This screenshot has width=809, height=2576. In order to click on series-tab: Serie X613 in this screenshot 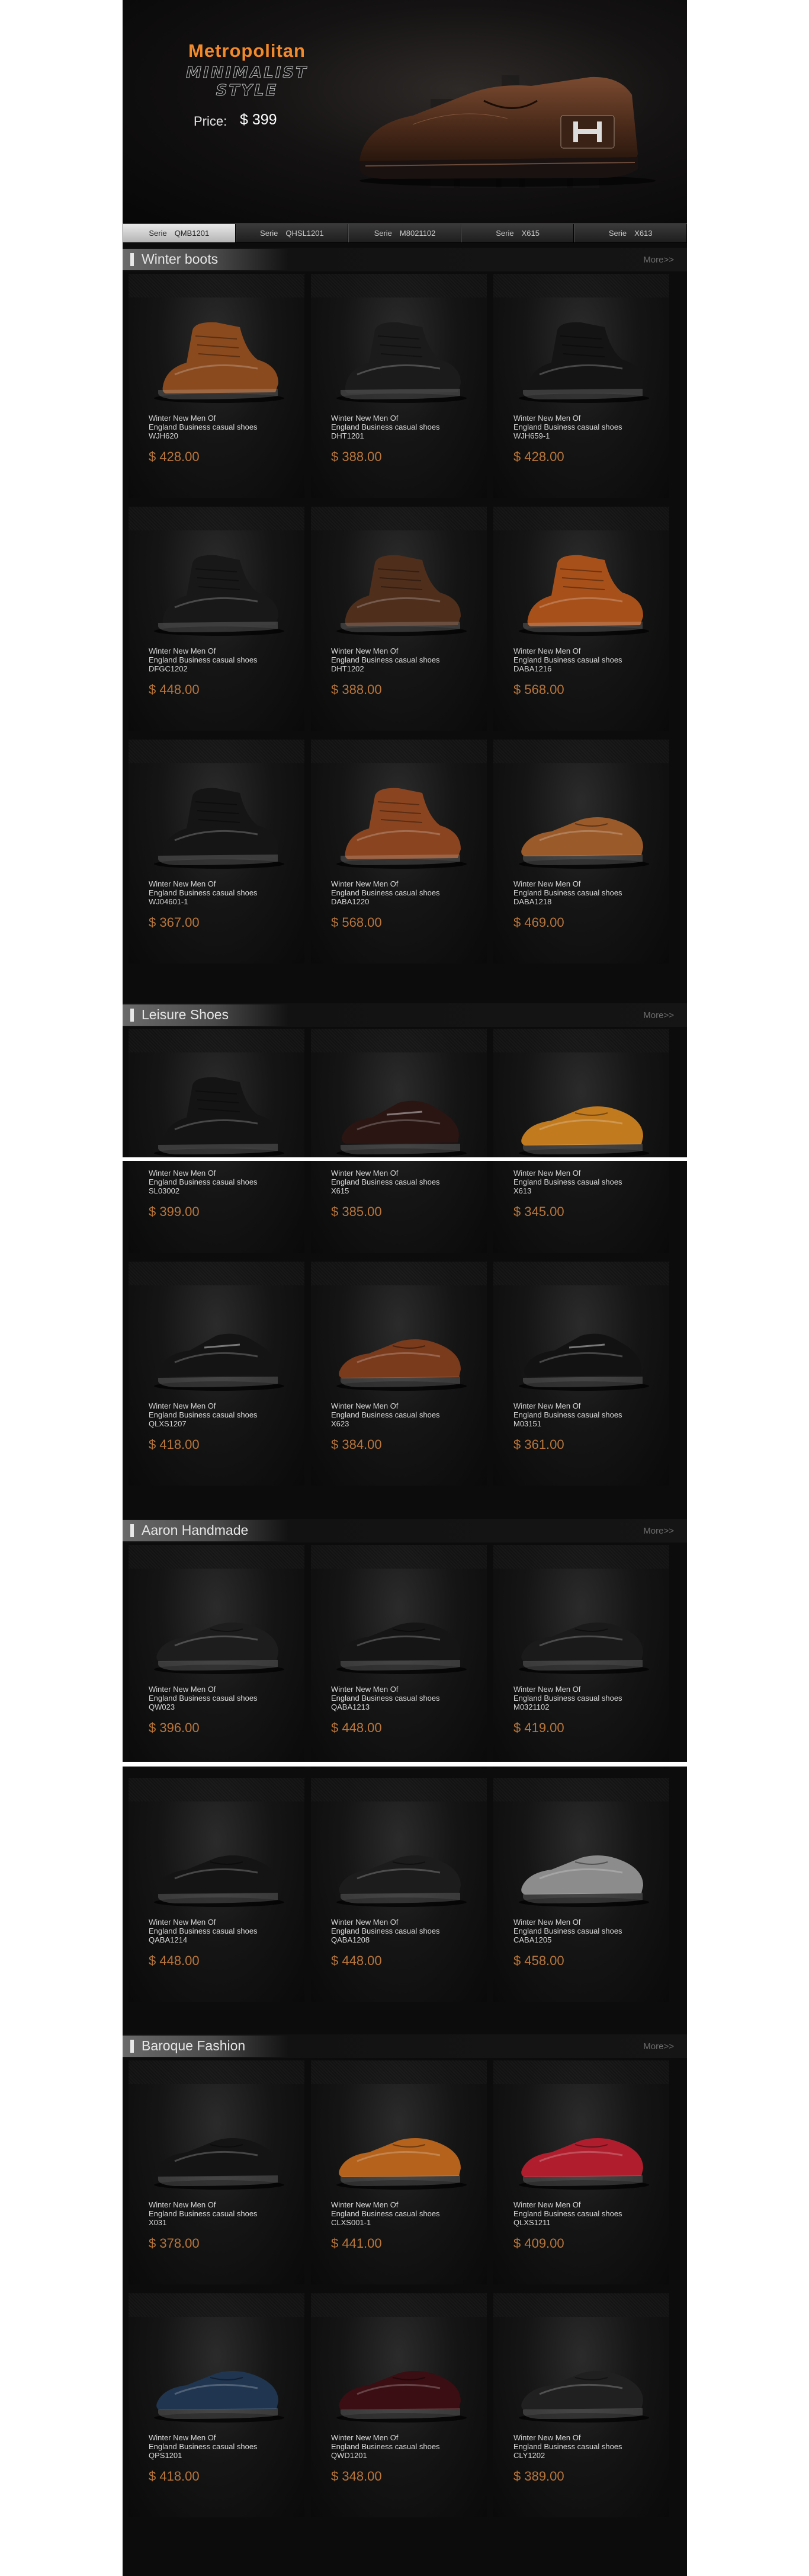, I will do `click(630, 233)`.